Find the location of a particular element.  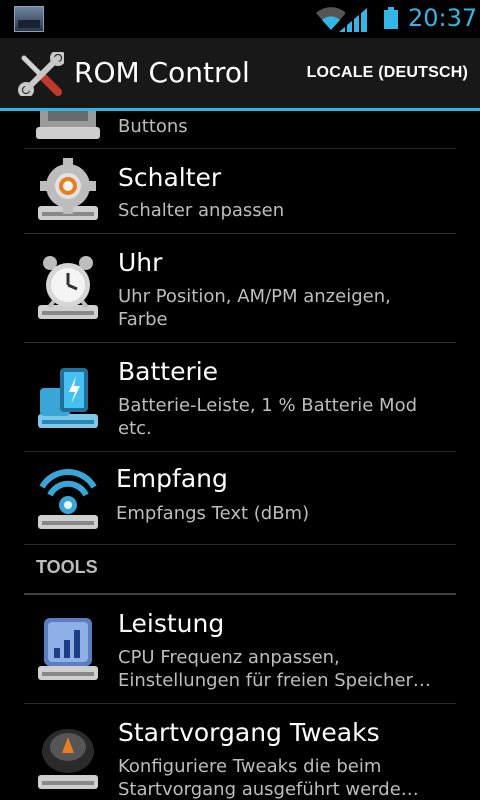

status-bar: 20:37 is located at coordinates (240, 19).